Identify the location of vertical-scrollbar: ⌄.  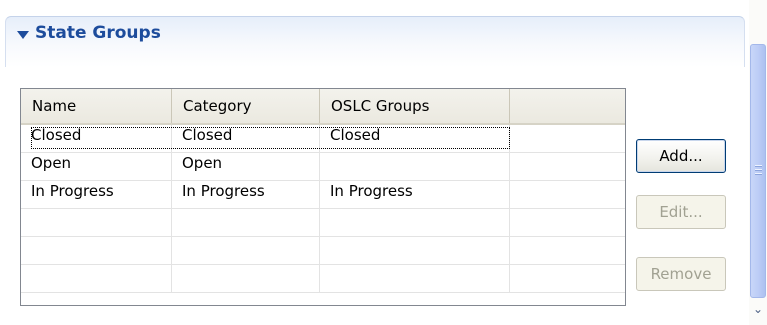
(758, 162).